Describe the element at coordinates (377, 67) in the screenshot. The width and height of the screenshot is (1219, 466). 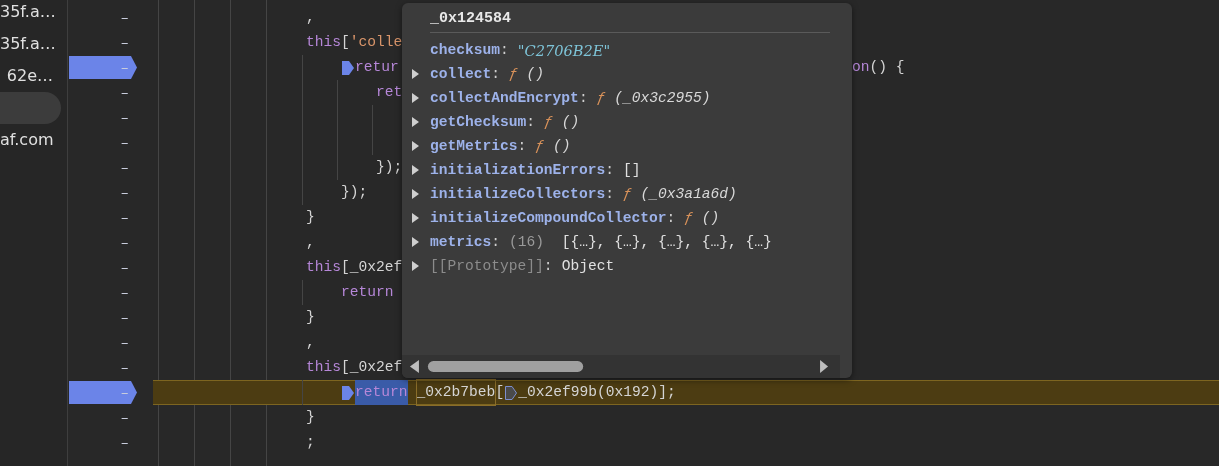
I see `code-keyword: retur` at that location.